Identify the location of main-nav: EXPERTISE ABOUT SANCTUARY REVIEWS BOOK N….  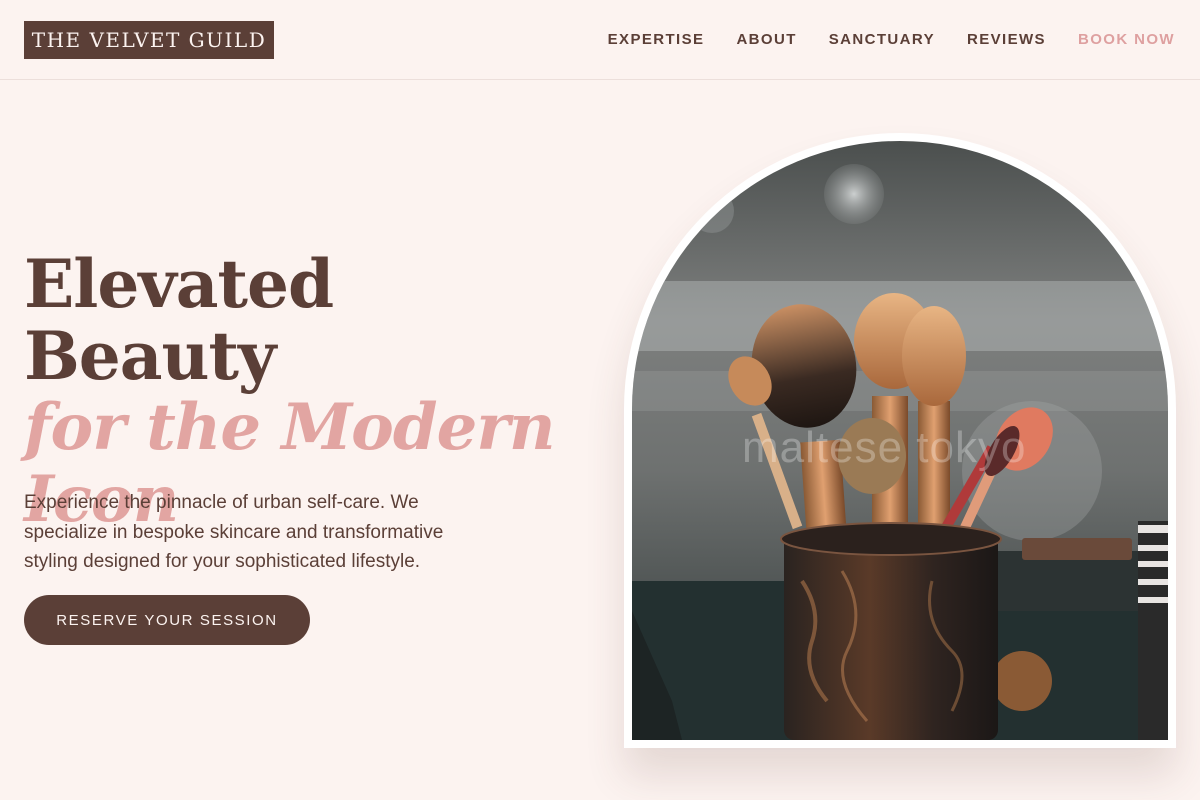
(891, 39).